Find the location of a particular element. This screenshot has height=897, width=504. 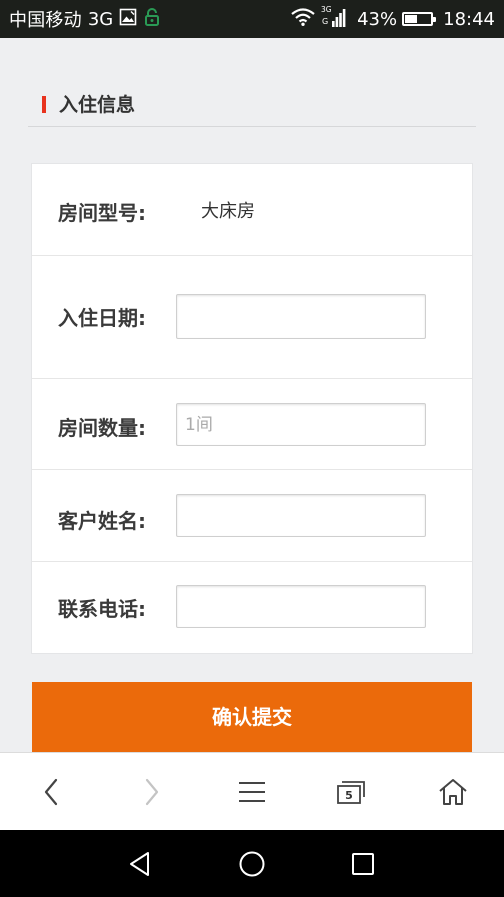

back-button is located at coordinates (52, 792).